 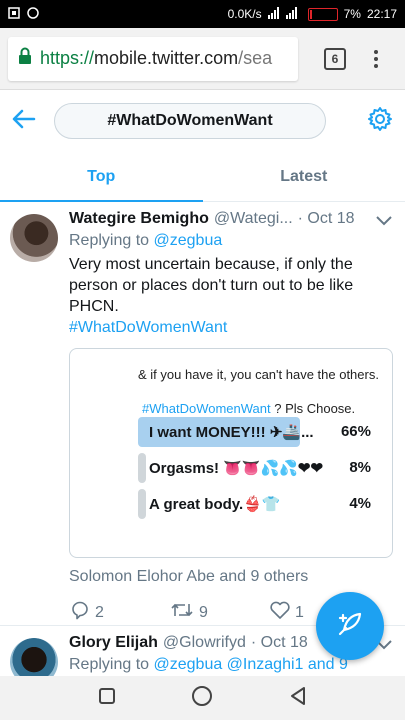 I want to click on poll-option: A great body.👙👕 4%, so click(x=260, y=504).